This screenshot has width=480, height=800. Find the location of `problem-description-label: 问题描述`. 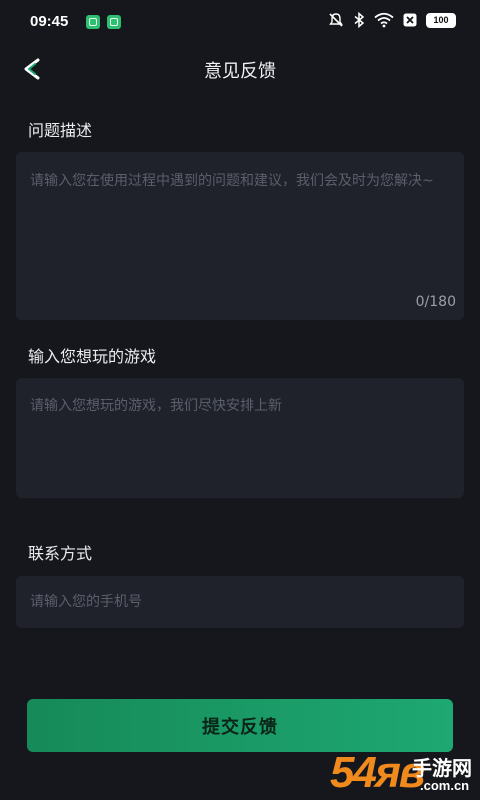

problem-description-label: 问题描述 is located at coordinates (60, 130).